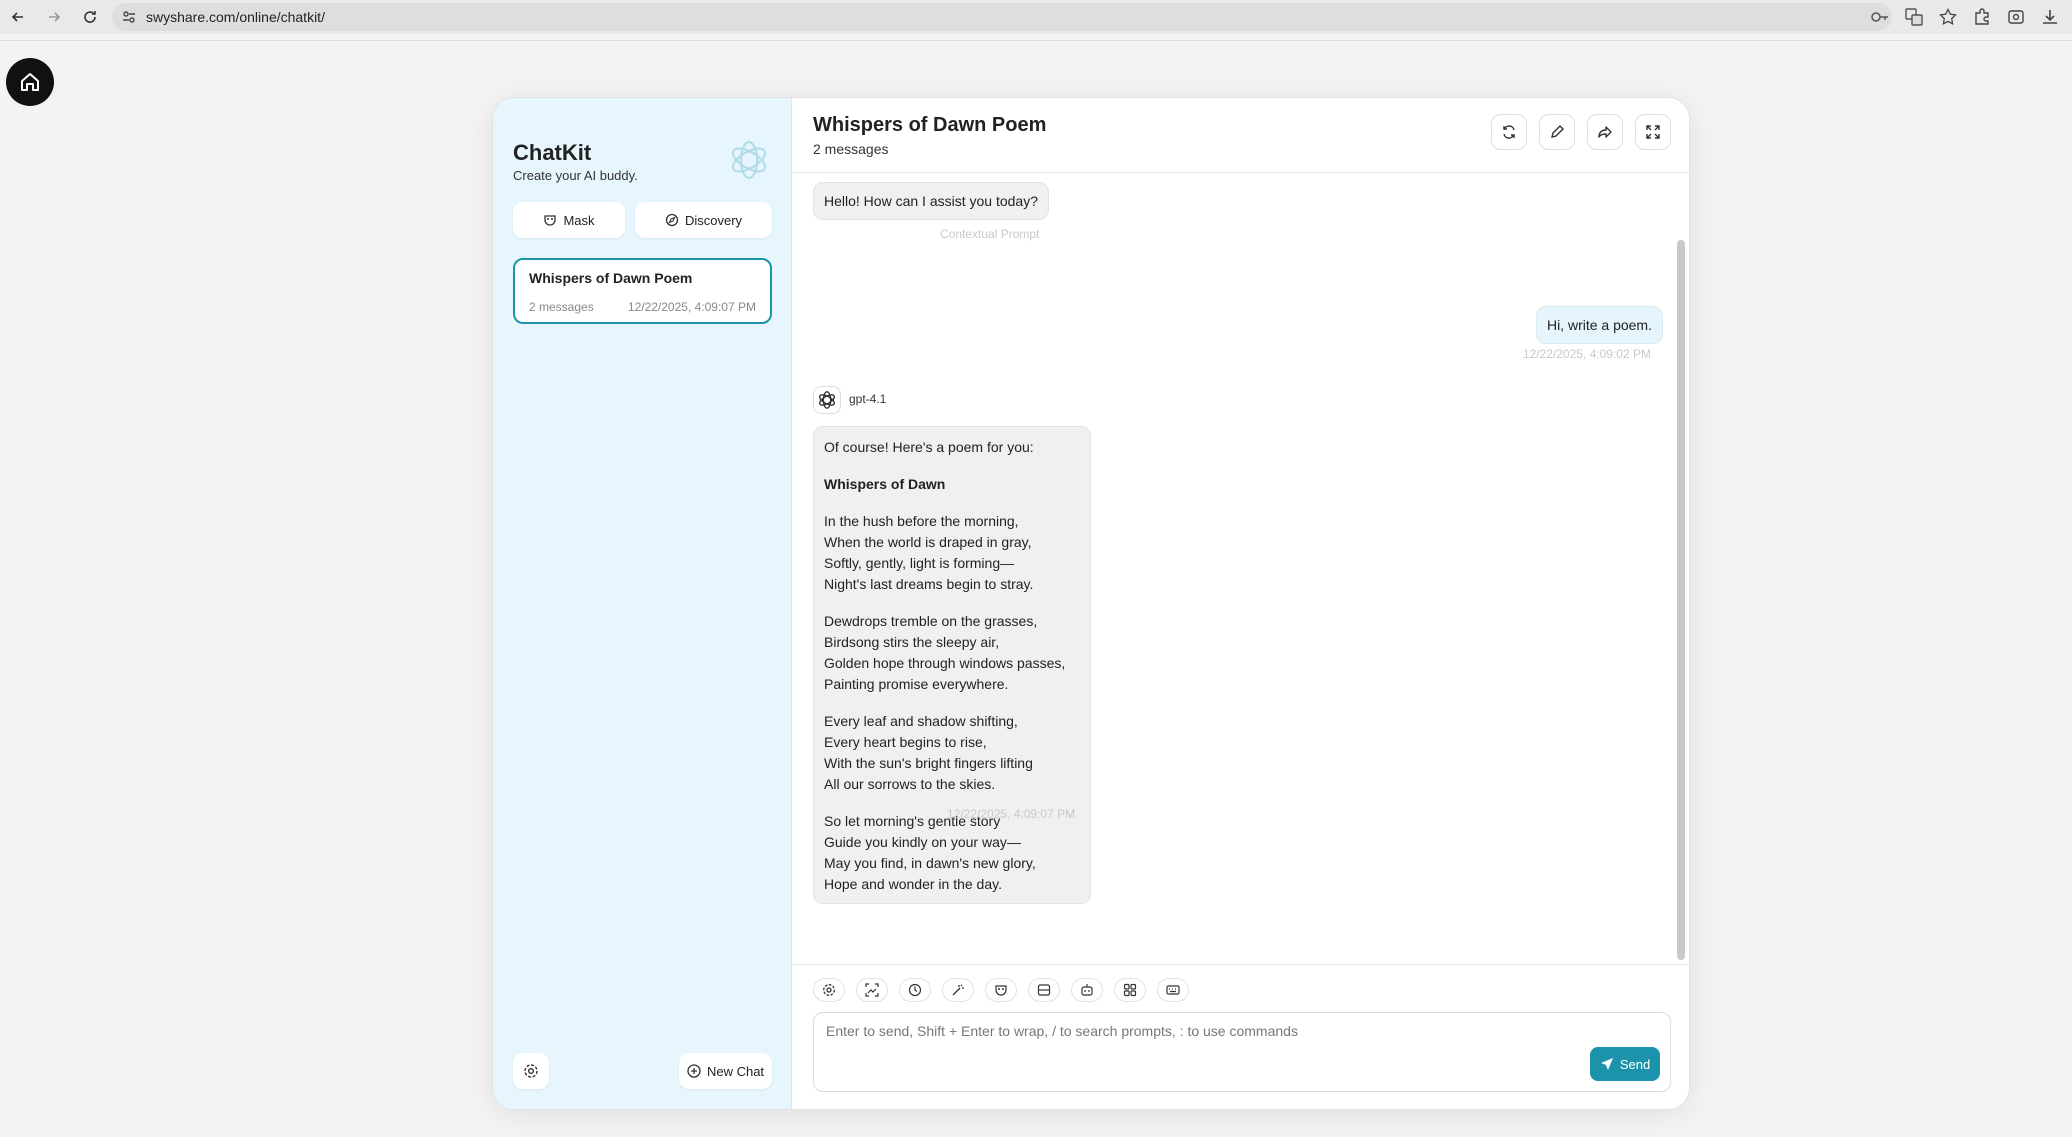  I want to click on theme-icon, so click(915, 990).